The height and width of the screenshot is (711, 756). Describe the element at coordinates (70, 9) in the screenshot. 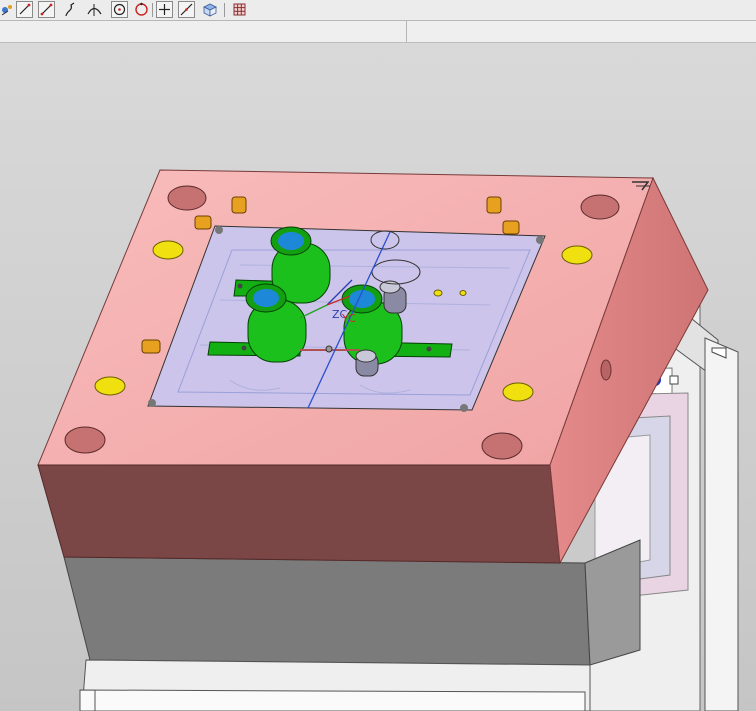

I see `spline-icon` at that location.